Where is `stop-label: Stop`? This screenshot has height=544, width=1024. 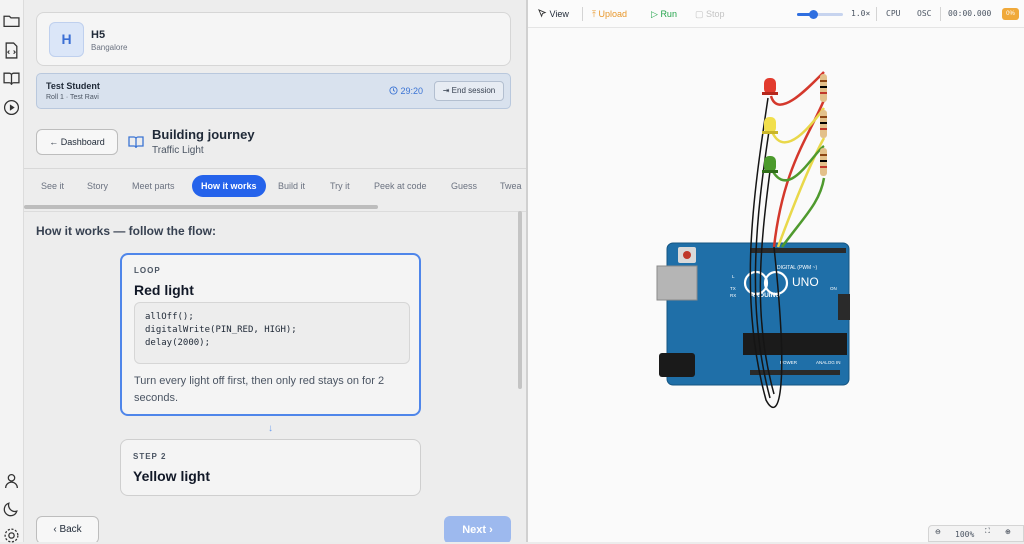 stop-label: Stop is located at coordinates (715, 14).